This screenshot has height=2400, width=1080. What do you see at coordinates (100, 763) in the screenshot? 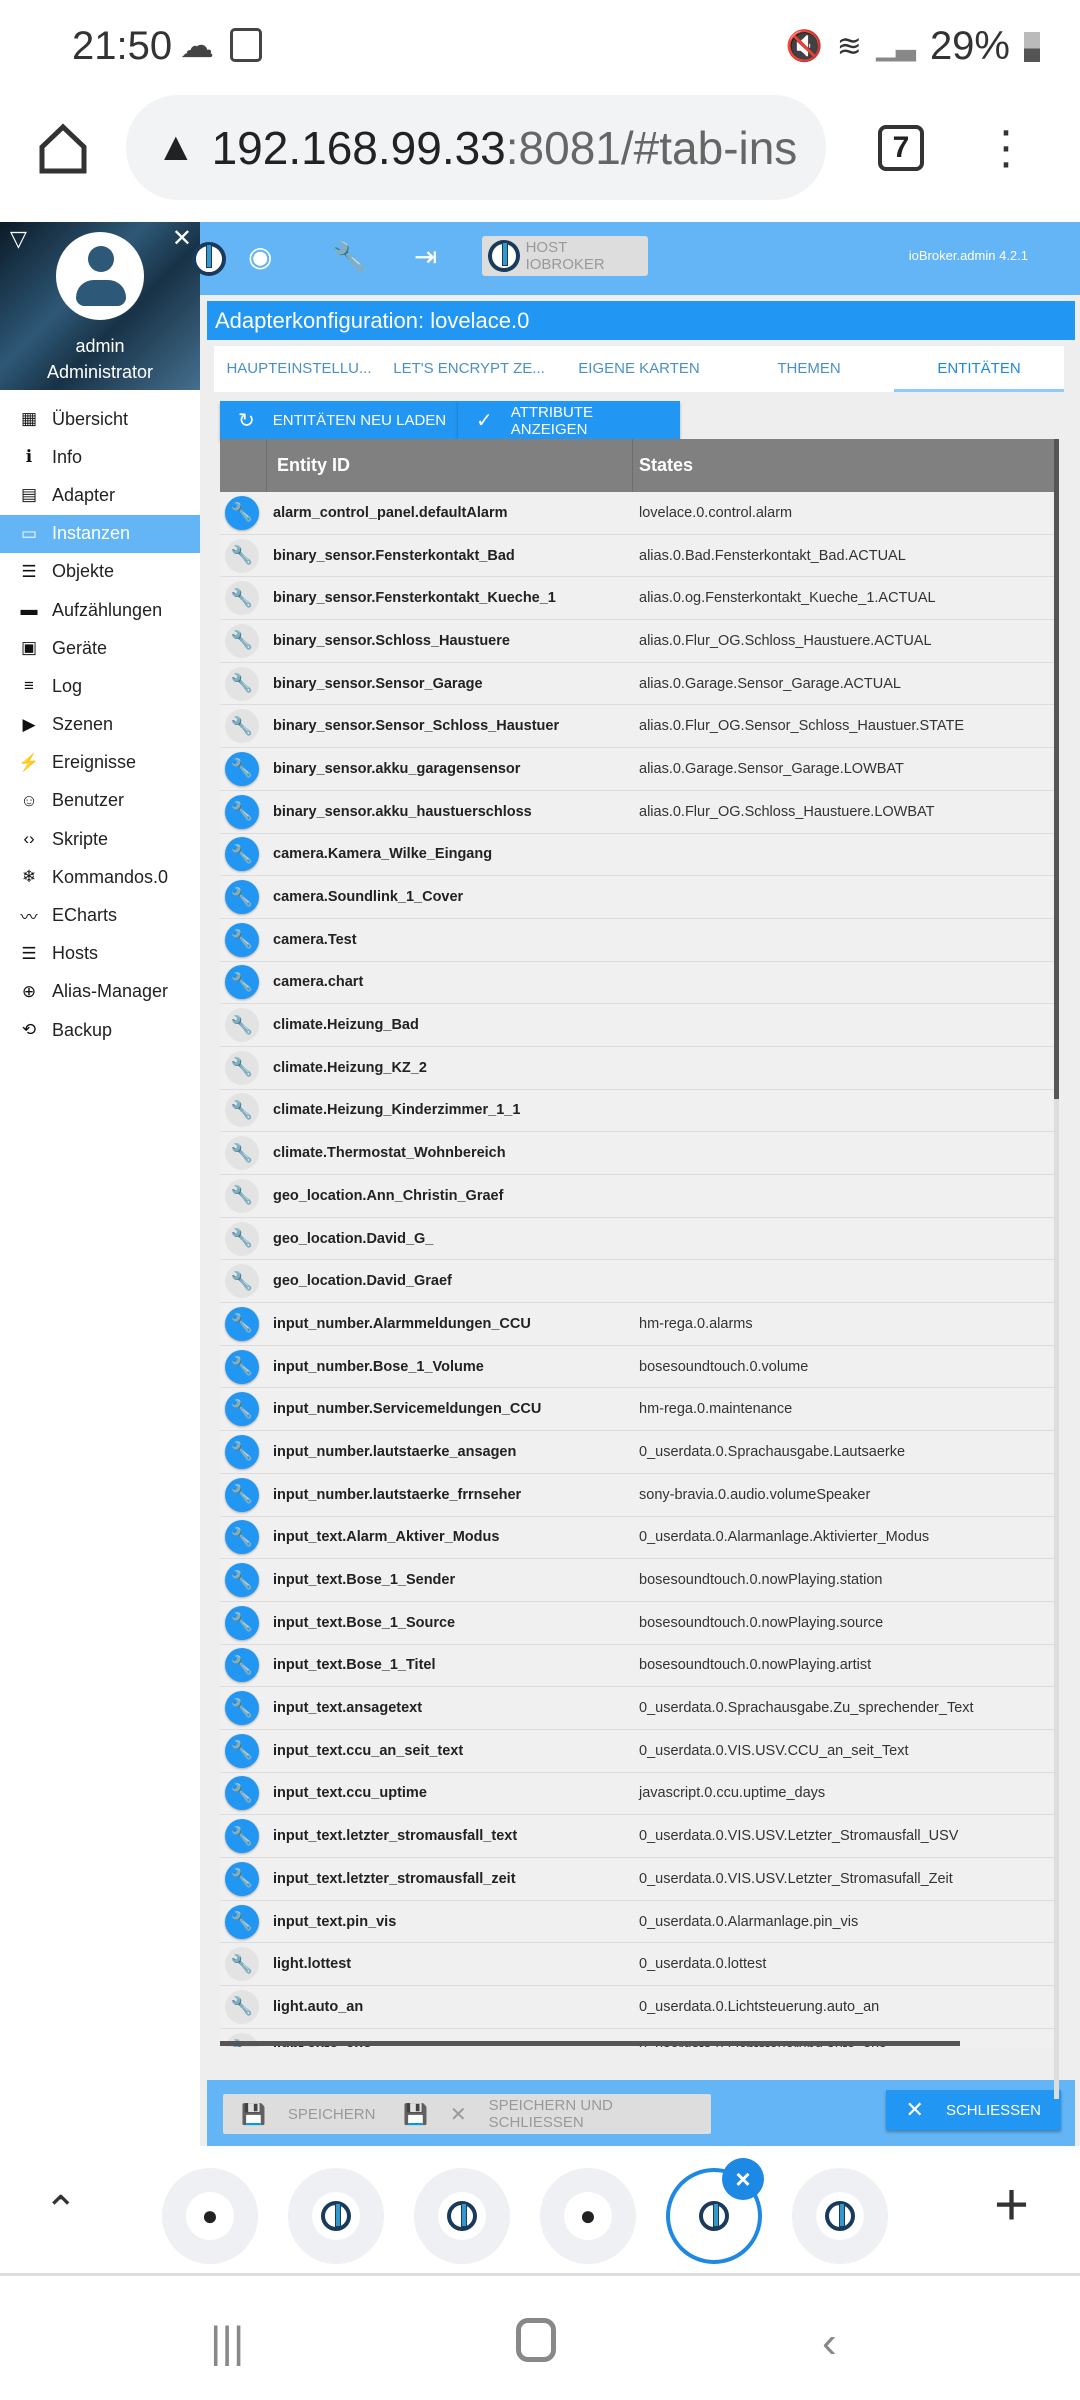
I see `sidebar-item-ereignisse: ⚡ Ereignisse` at bounding box center [100, 763].